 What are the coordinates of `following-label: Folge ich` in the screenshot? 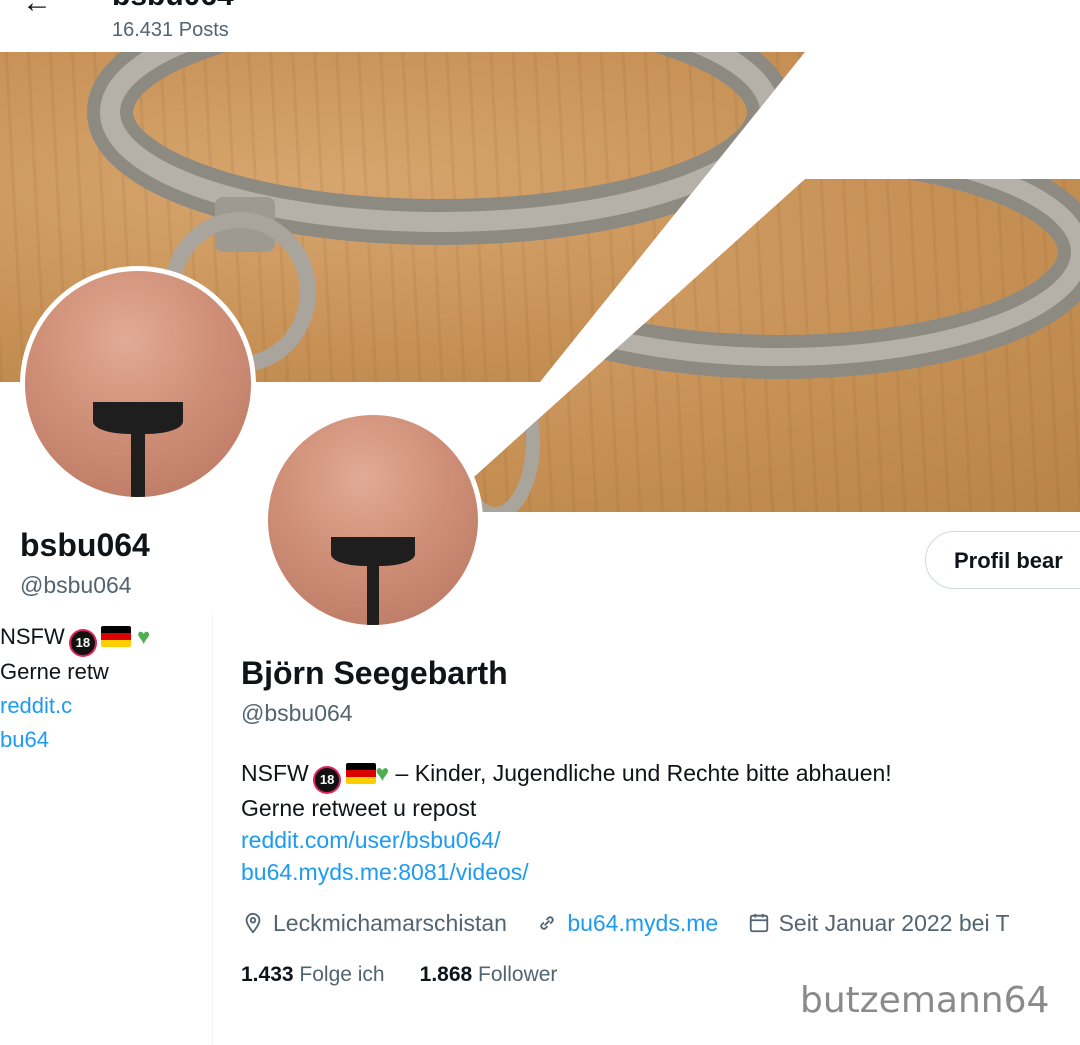 It's located at (342, 974).